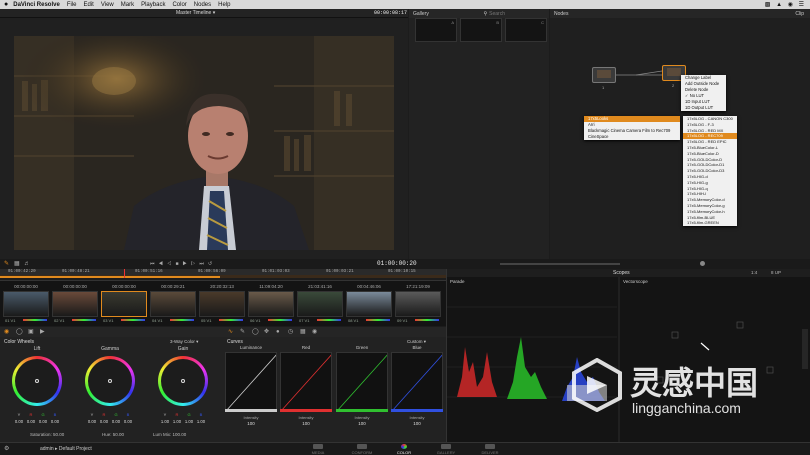 Image resolution: width=810 pixels, height=455 pixels. Describe the element at coordinates (212, 264) in the screenshot. I see `loop-icon: ↺` at that location.